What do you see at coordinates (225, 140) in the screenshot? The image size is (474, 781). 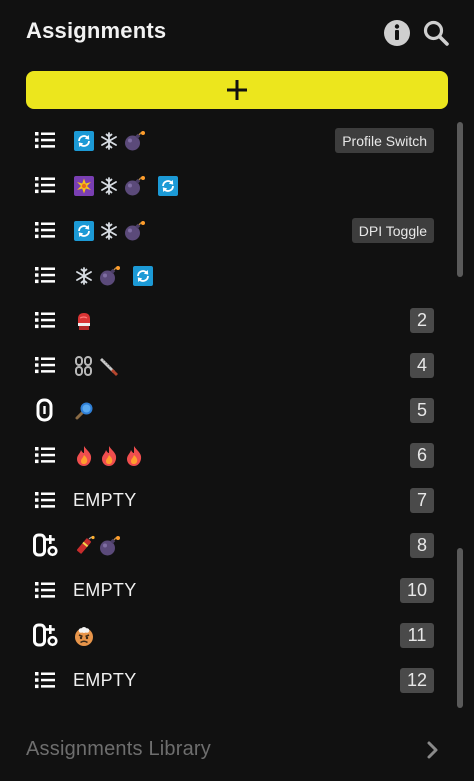 I see `assignment-row: Profile Switch` at bounding box center [225, 140].